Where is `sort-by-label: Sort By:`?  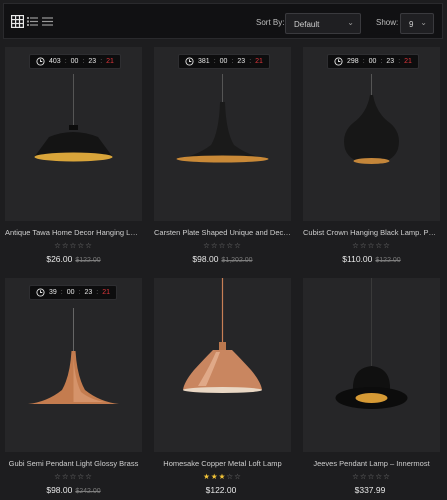
sort-by-label: Sort By: is located at coordinates (270, 22).